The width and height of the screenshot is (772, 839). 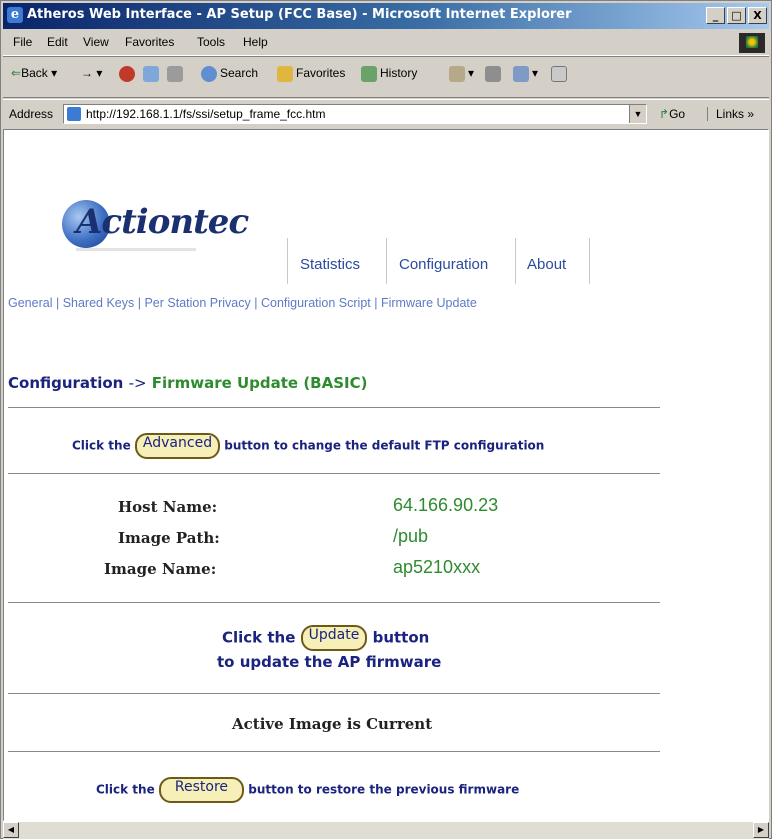 What do you see at coordinates (715, 15) in the screenshot?
I see `minimize-button: _` at bounding box center [715, 15].